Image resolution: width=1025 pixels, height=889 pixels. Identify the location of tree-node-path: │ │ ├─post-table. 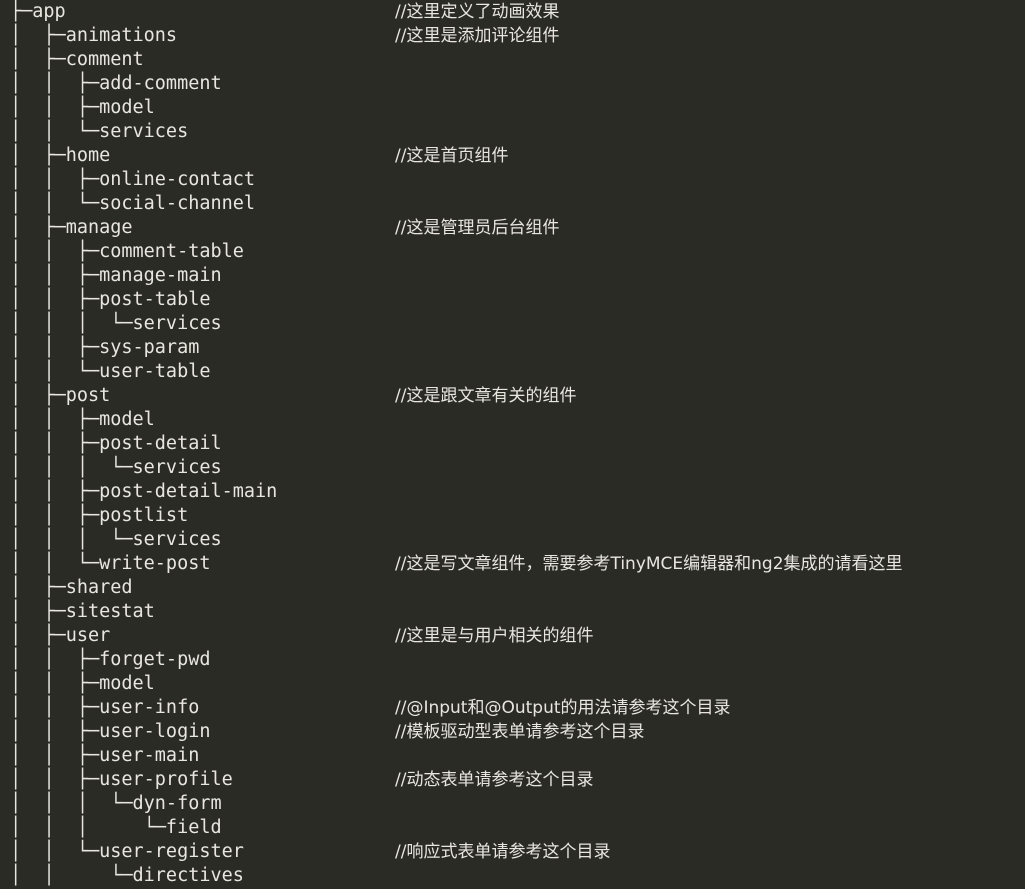
(110, 299).